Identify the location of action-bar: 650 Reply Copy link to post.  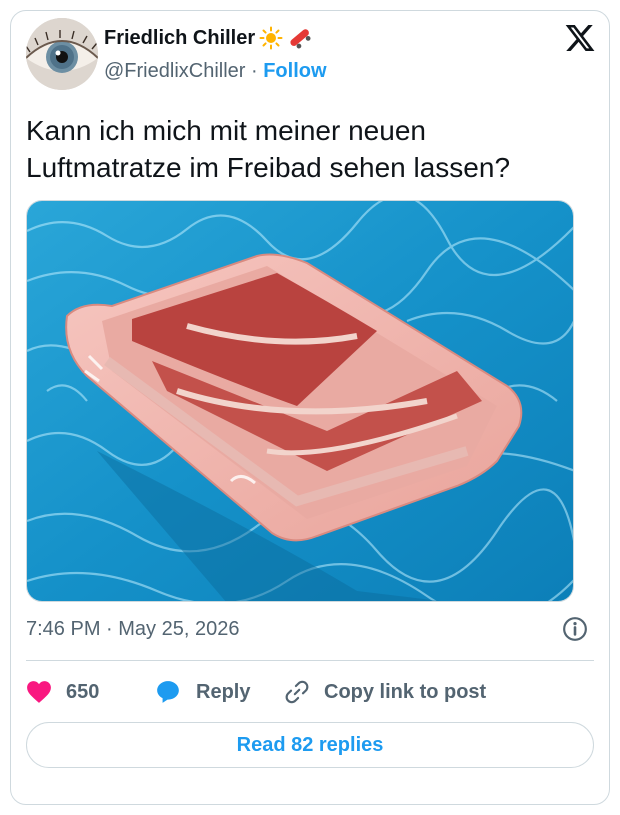
(256, 692).